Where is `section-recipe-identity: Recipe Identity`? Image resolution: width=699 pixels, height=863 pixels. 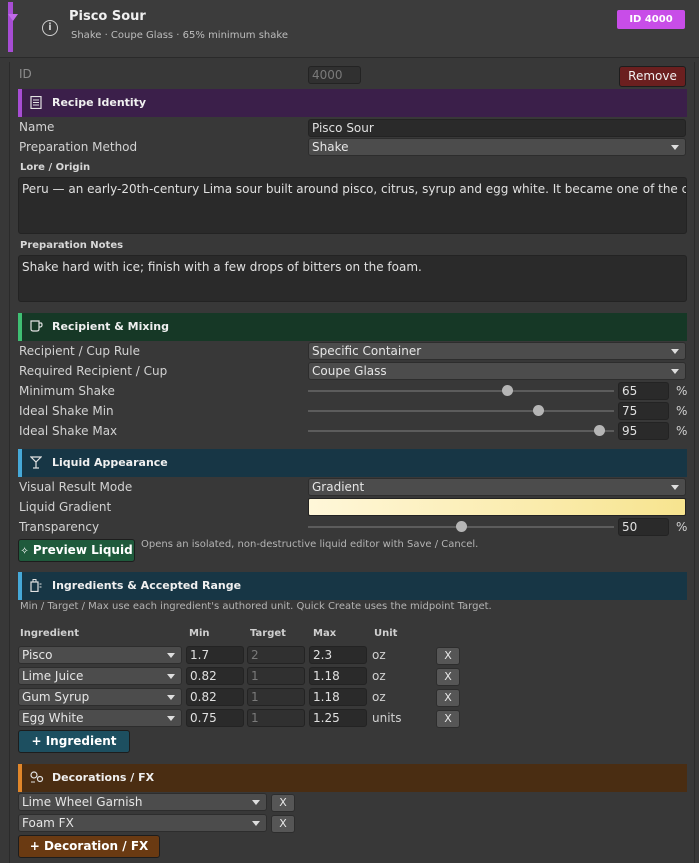
section-recipe-identity: Recipe Identity is located at coordinates (352, 103).